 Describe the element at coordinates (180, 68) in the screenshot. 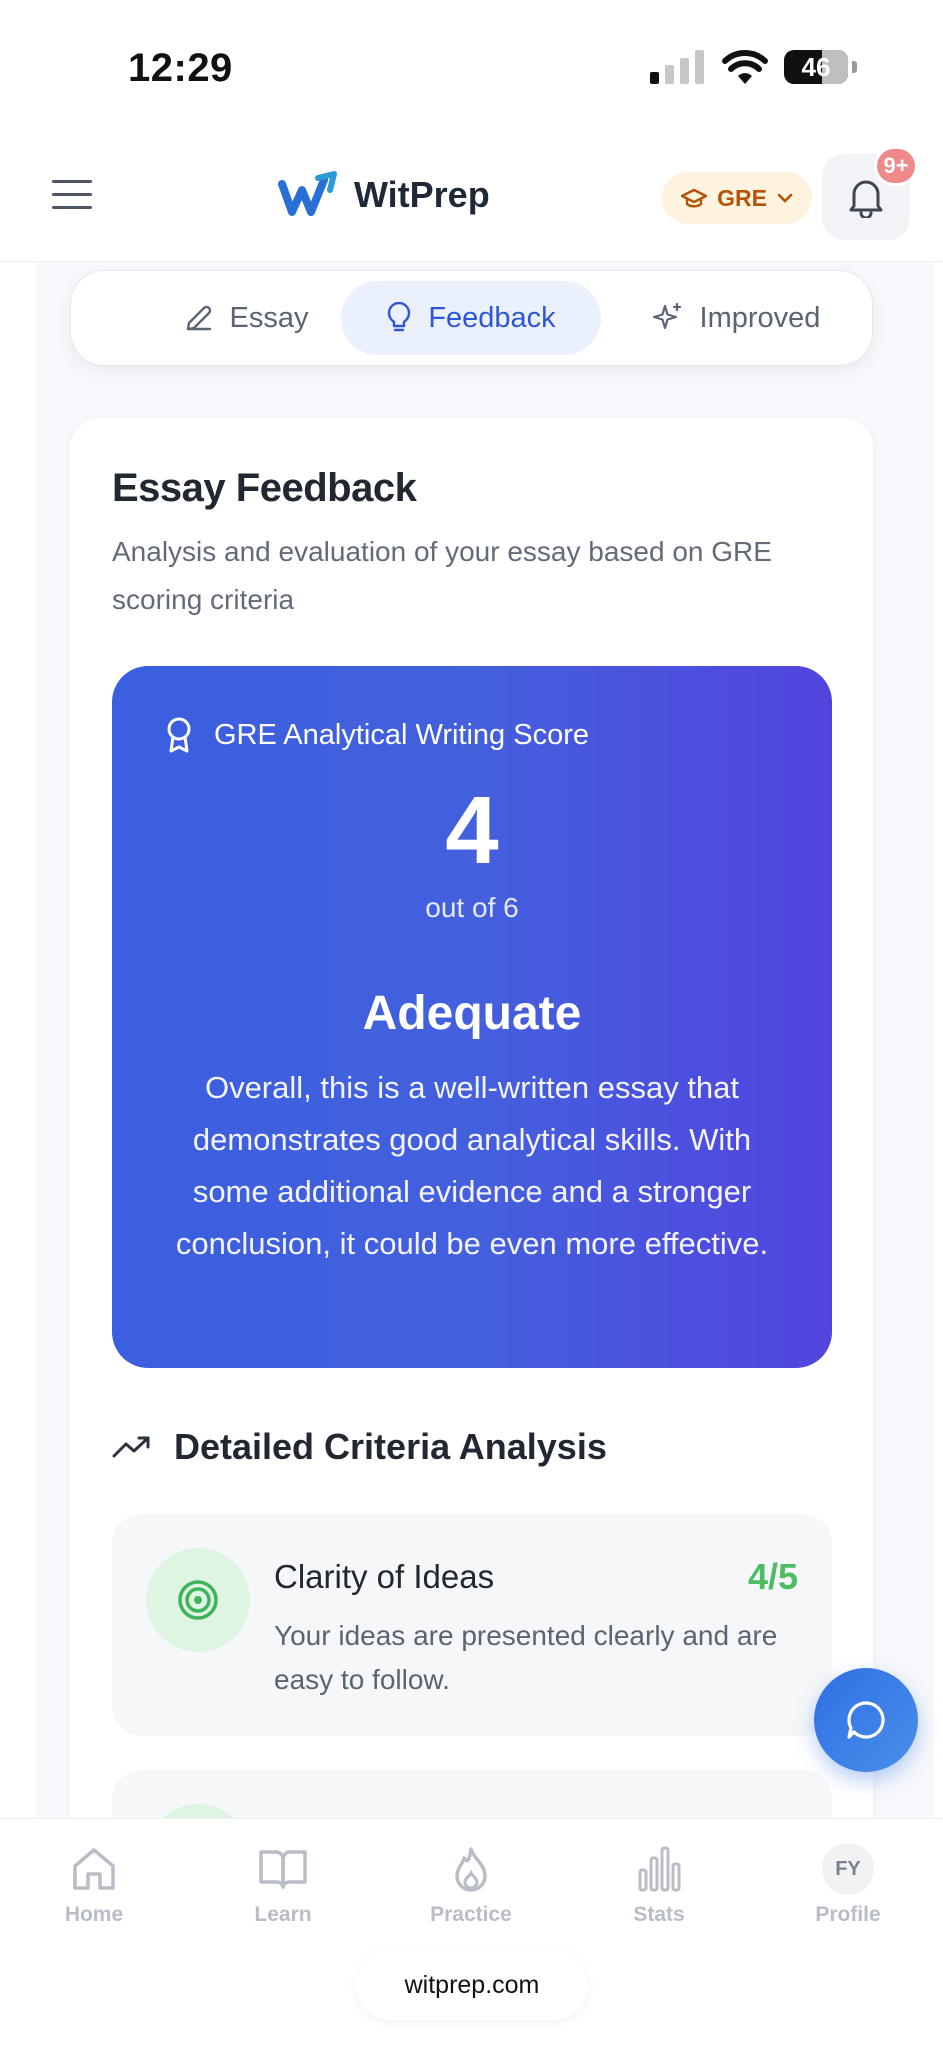

I see `status-time: 12:29` at that location.